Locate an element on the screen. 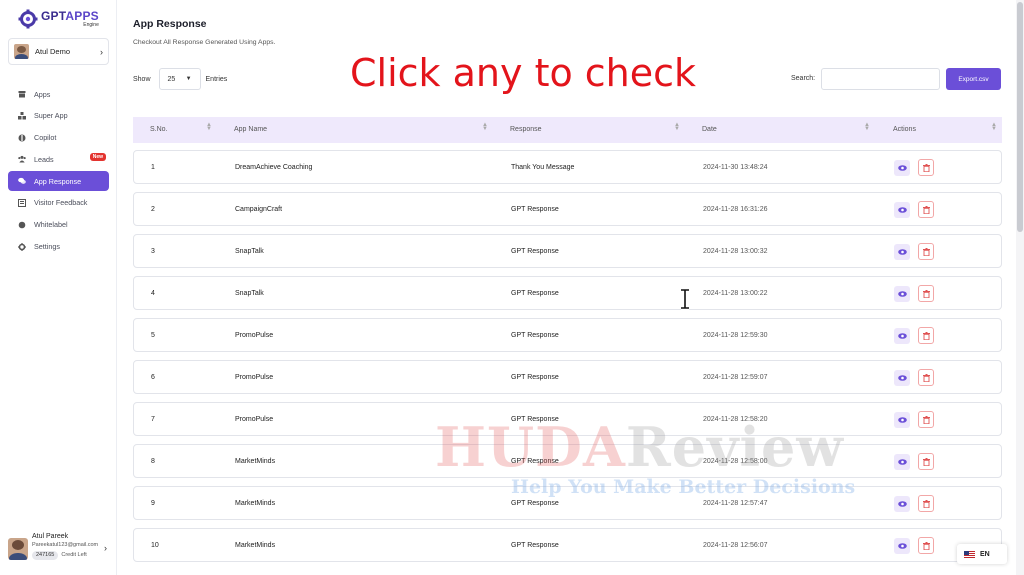 Image resolution: width=1024 pixels, height=575 pixels. sidebar-item-label: App Response is located at coordinates (58, 181).